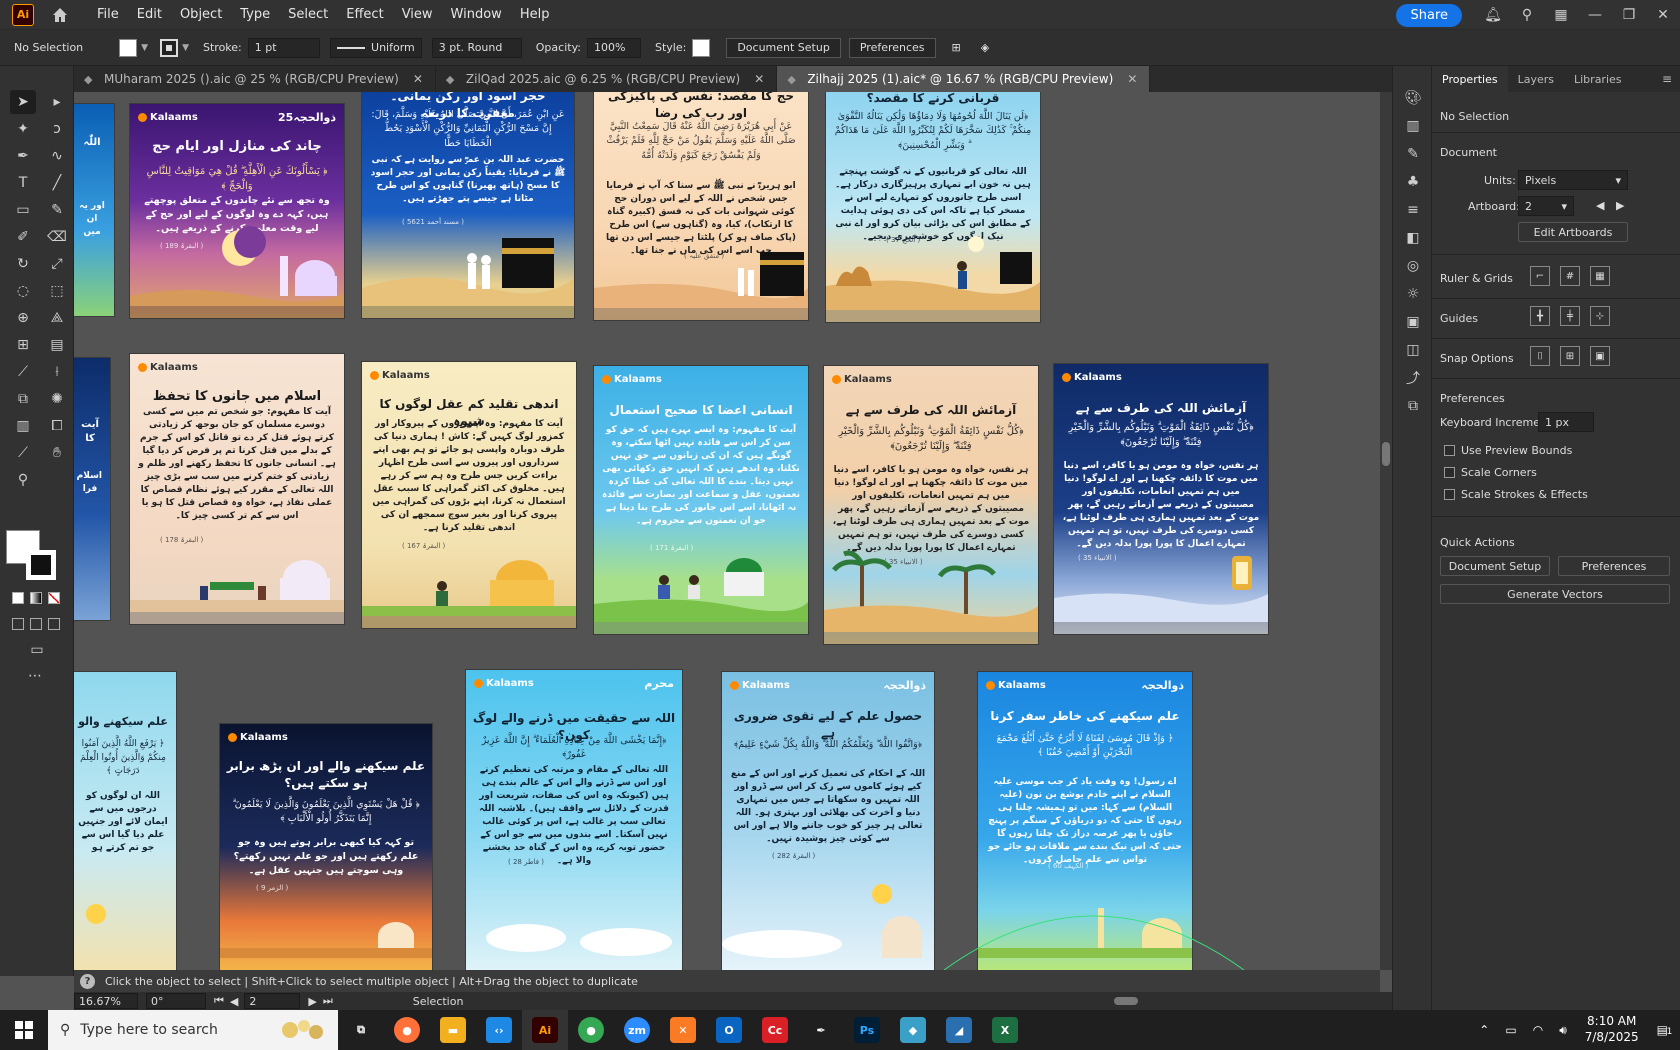 This screenshot has height=1050, width=1680. I want to click on preferences-button: Preferences, so click(892, 47).